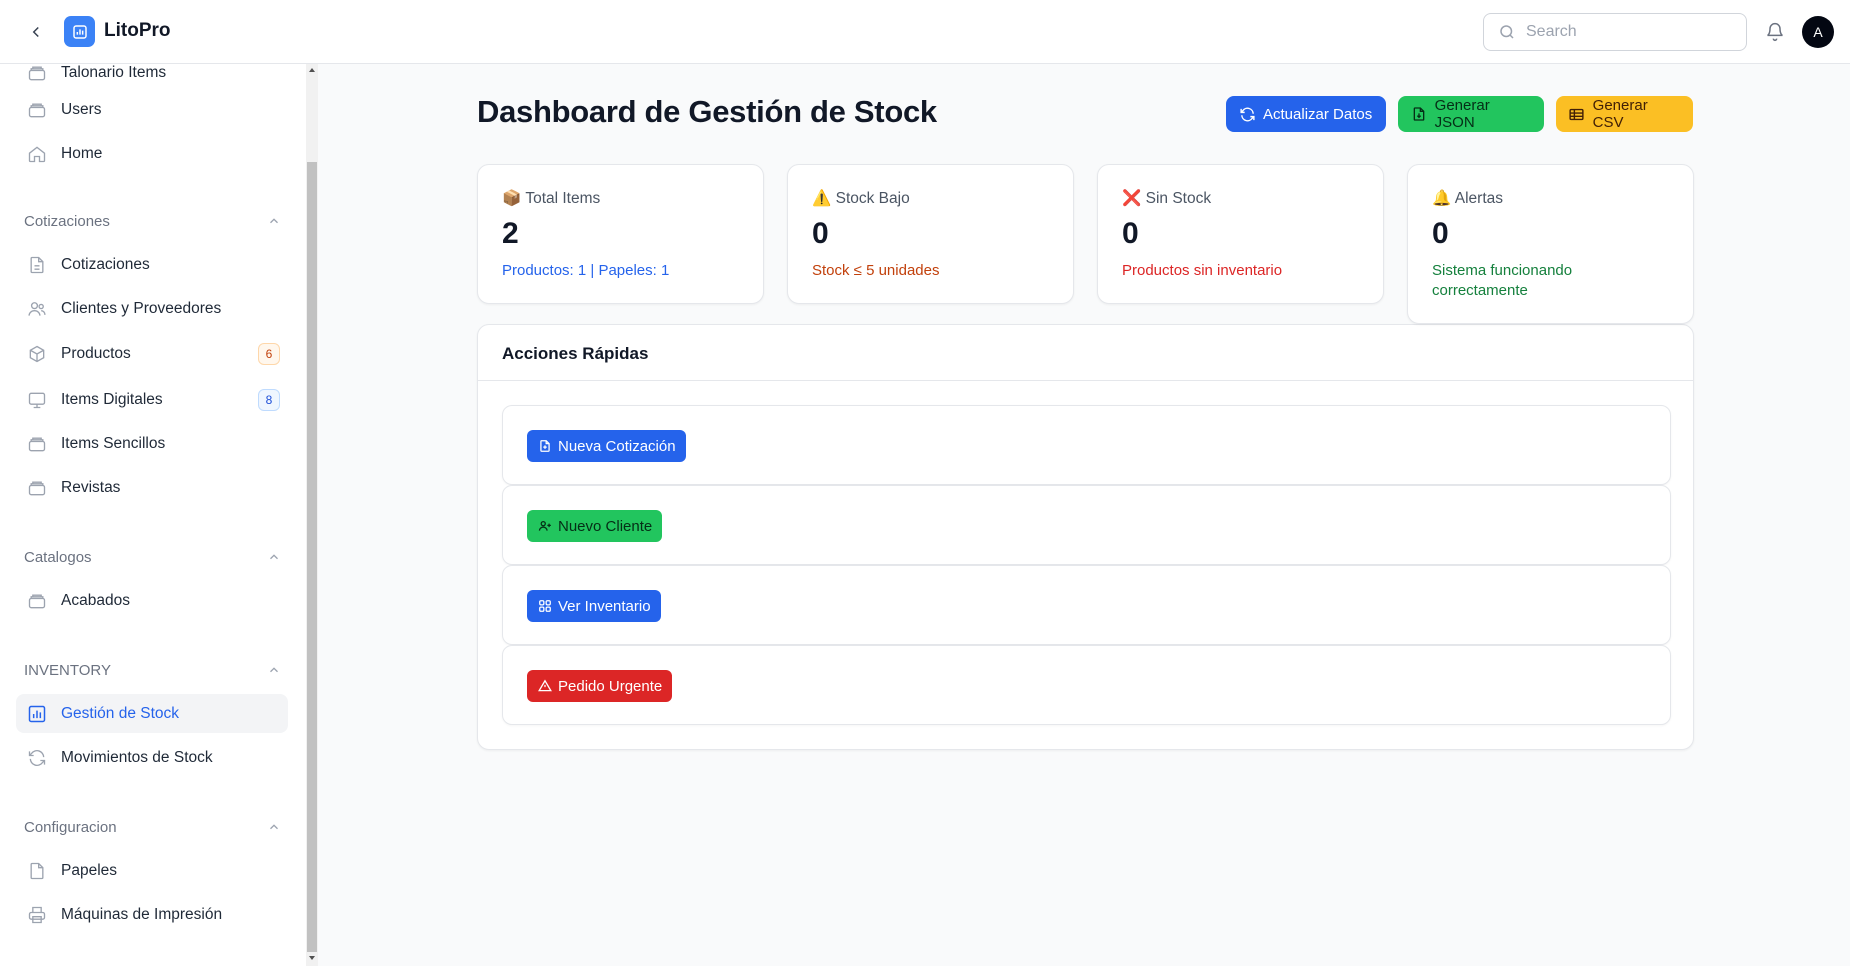  I want to click on refresh-icon, so click(1247, 114).